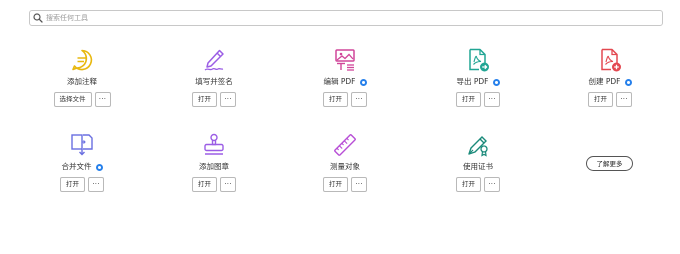 Image resolution: width=680 pixels, height=254 pixels. I want to click on tool-measure: 测量对象 打开 ···, so click(345, 168).